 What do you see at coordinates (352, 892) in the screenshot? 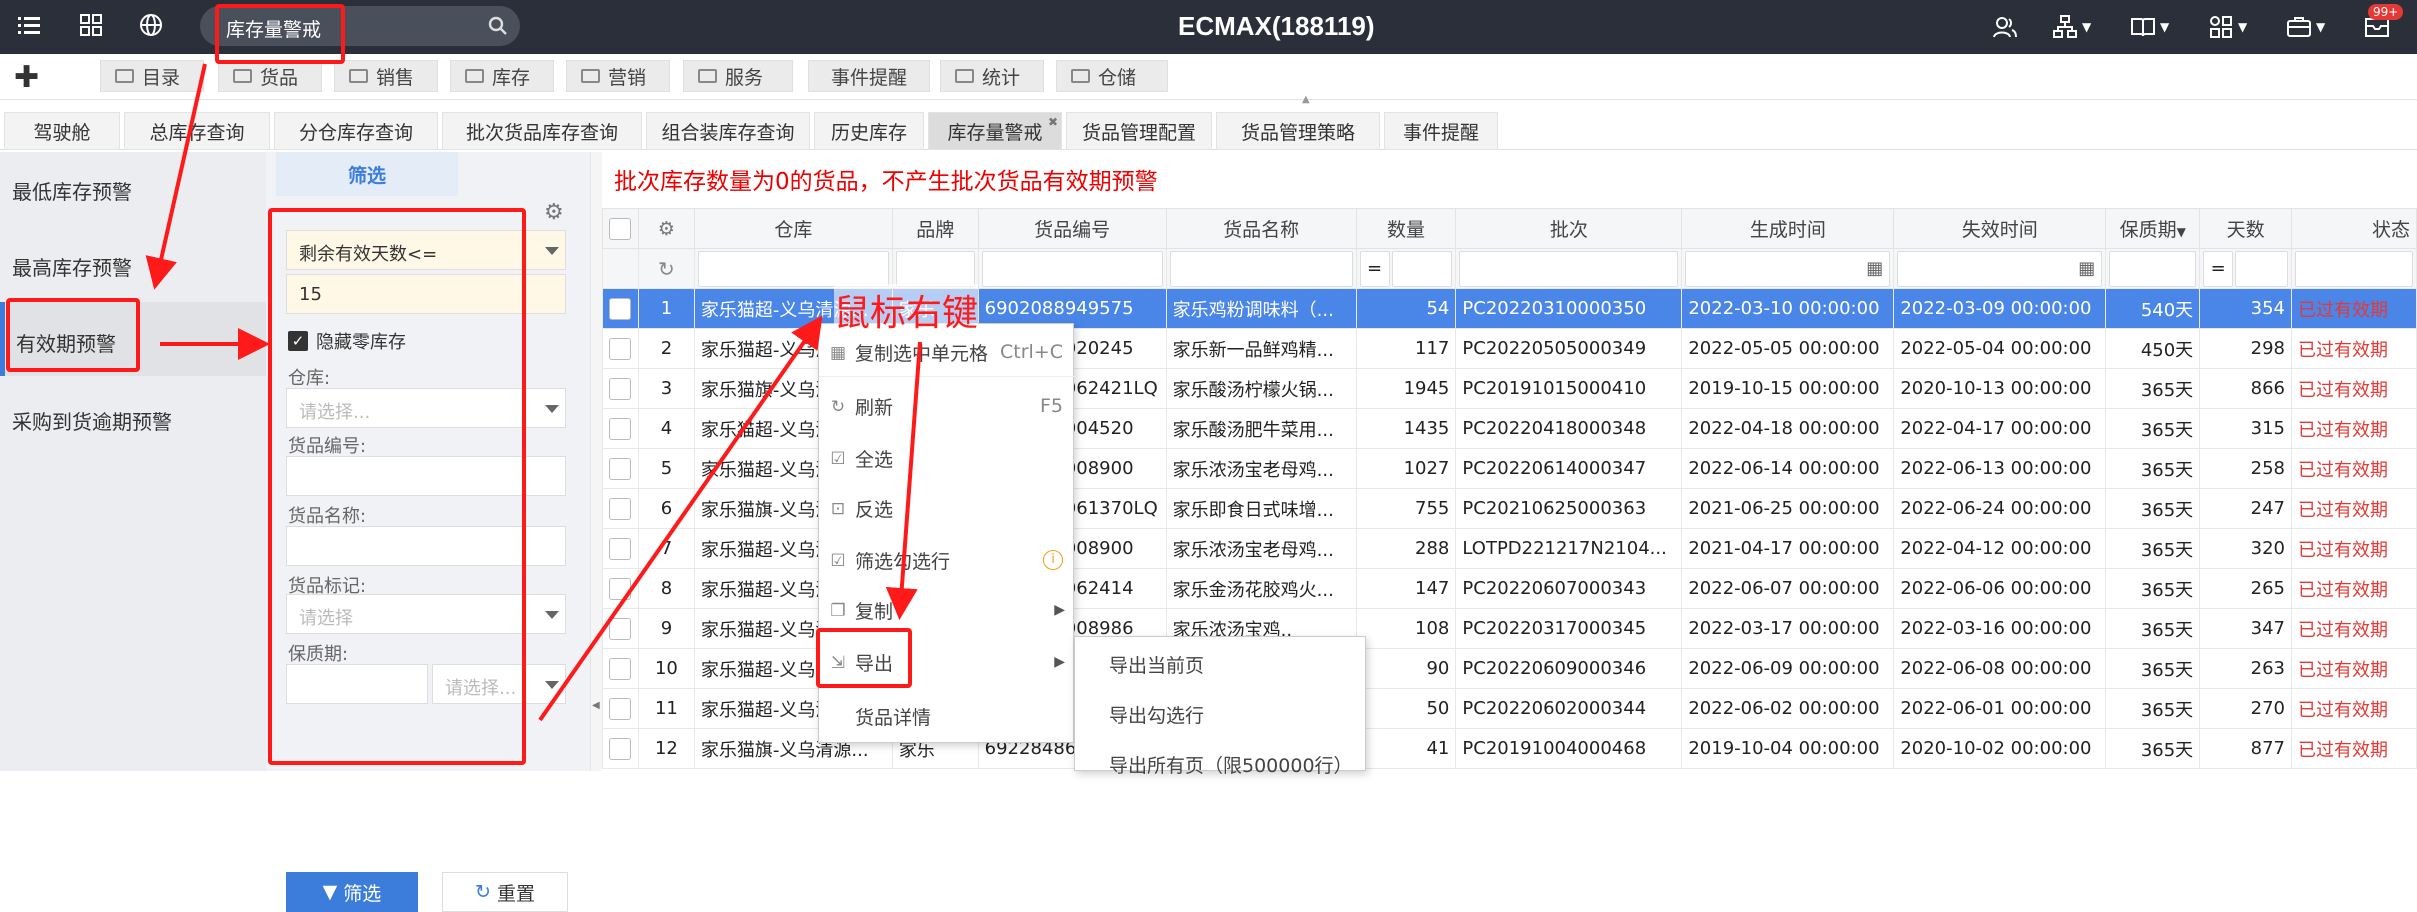
I see `filter-button: ▼ 筛选` at bounding box center [352, 892].